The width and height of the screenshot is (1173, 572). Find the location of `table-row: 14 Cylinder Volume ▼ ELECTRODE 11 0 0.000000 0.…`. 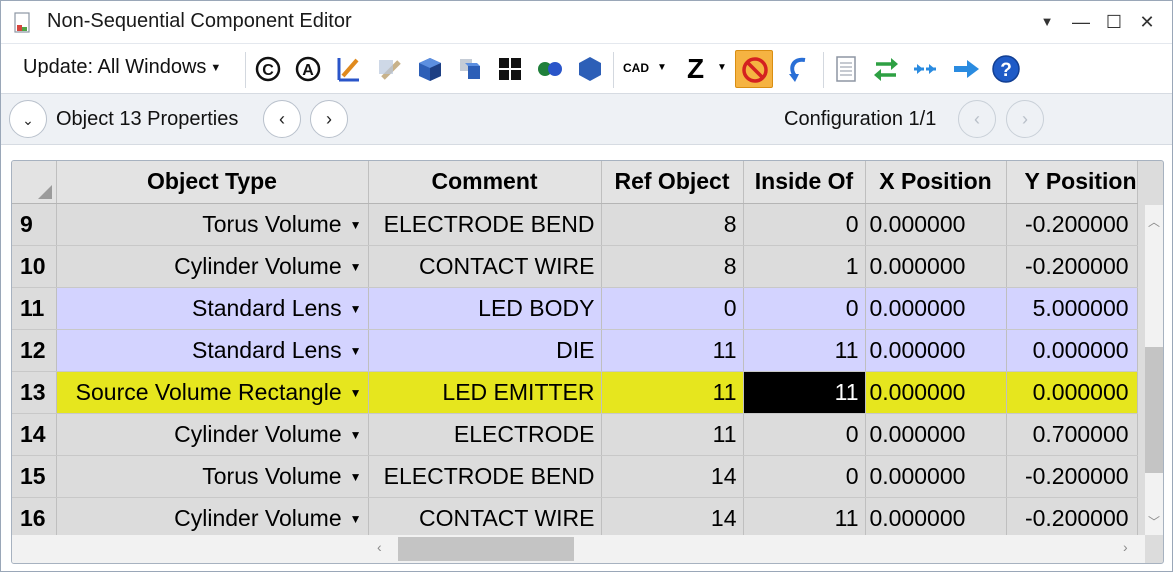

table-row: 14 Cylinder Volume ▼ ELECTRODE 11 0 0.000000 0.… is located at coordinates (575, 434).